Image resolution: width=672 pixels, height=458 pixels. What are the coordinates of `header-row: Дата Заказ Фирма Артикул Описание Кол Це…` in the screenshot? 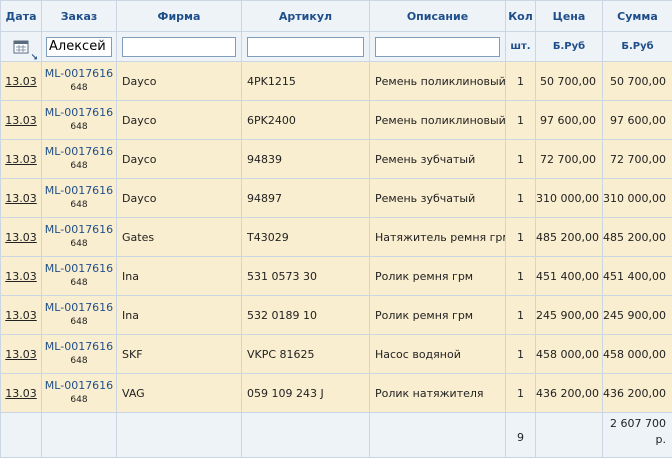 It's located at (336, 16).